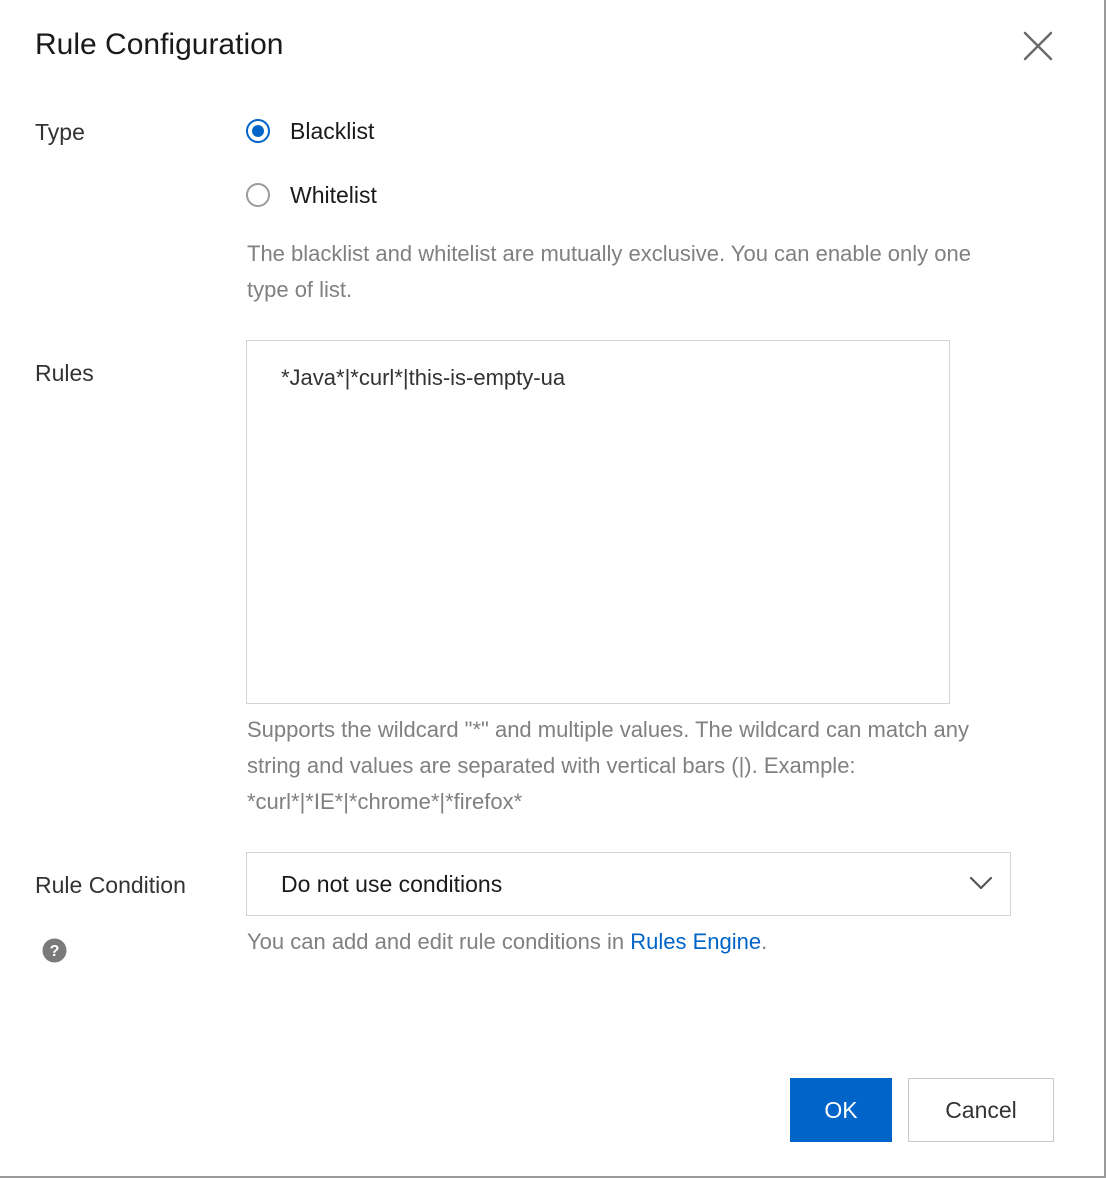 The height and width of the screenshot is (1178, 1106). I want to click on radio-whitelist: Whitelist, so click(311, 195).